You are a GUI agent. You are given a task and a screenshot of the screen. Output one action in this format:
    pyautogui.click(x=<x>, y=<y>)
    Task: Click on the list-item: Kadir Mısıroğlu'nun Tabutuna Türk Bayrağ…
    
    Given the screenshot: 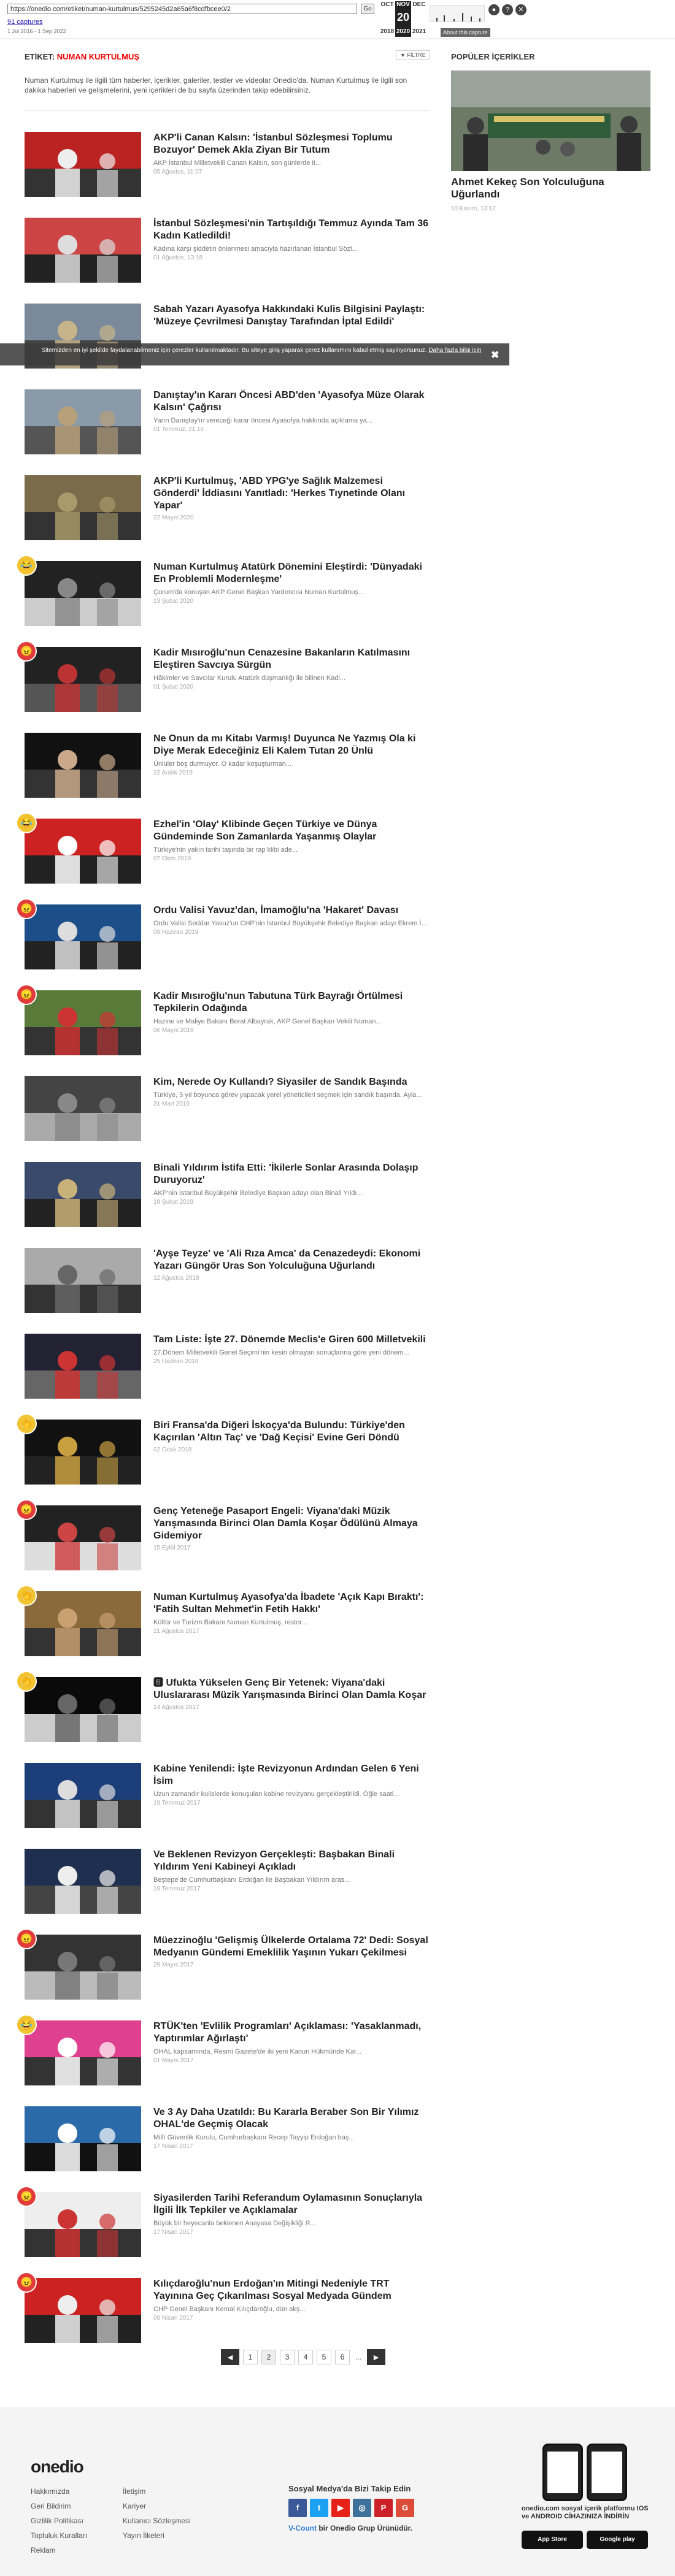 What is the action you would take?
    pyautogui.click(x=223, y=1024)
    